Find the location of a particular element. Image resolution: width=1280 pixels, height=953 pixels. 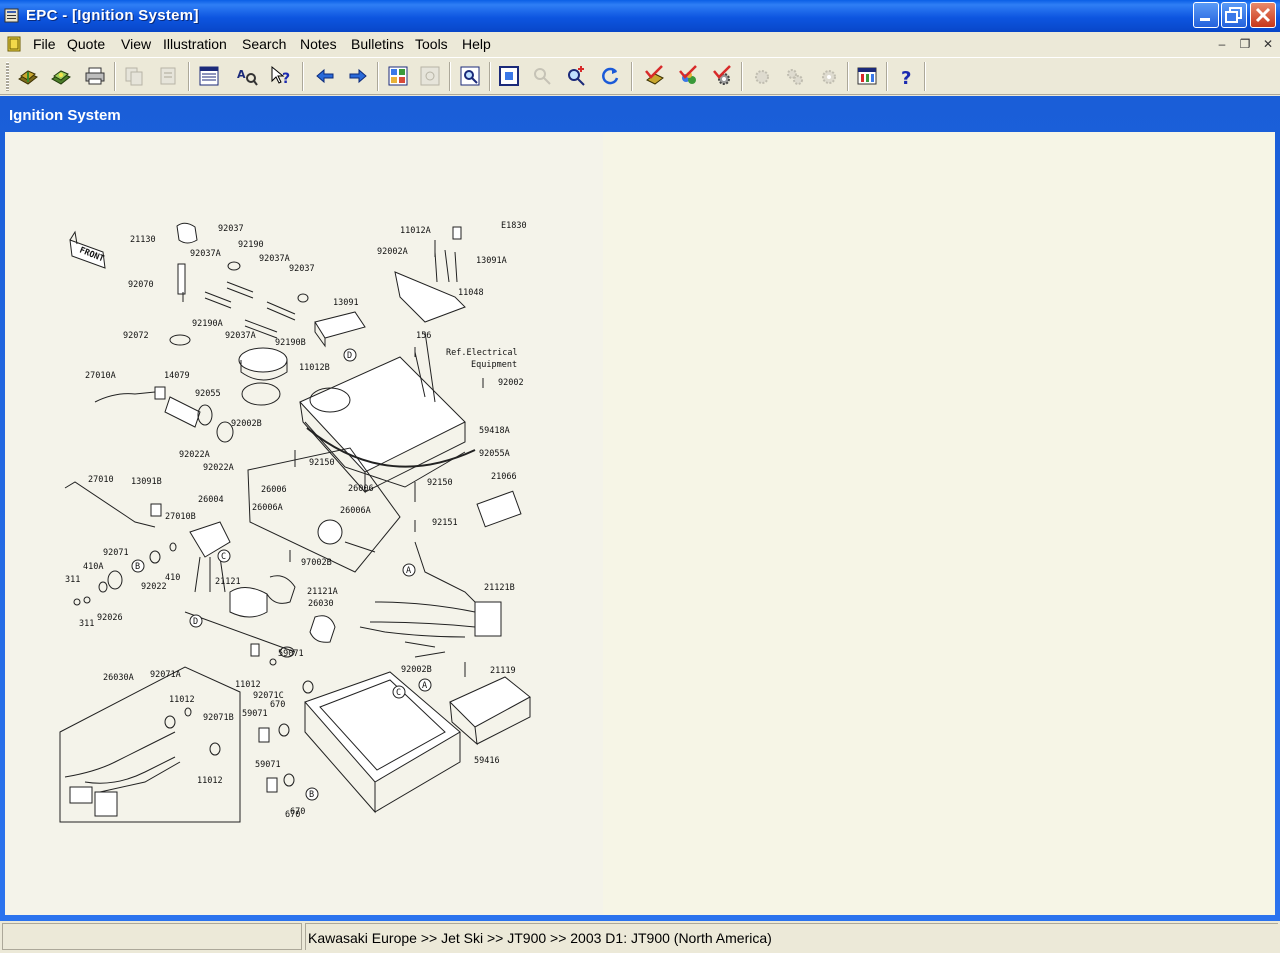

toolbar-grip is located at coordinates (7, 76).